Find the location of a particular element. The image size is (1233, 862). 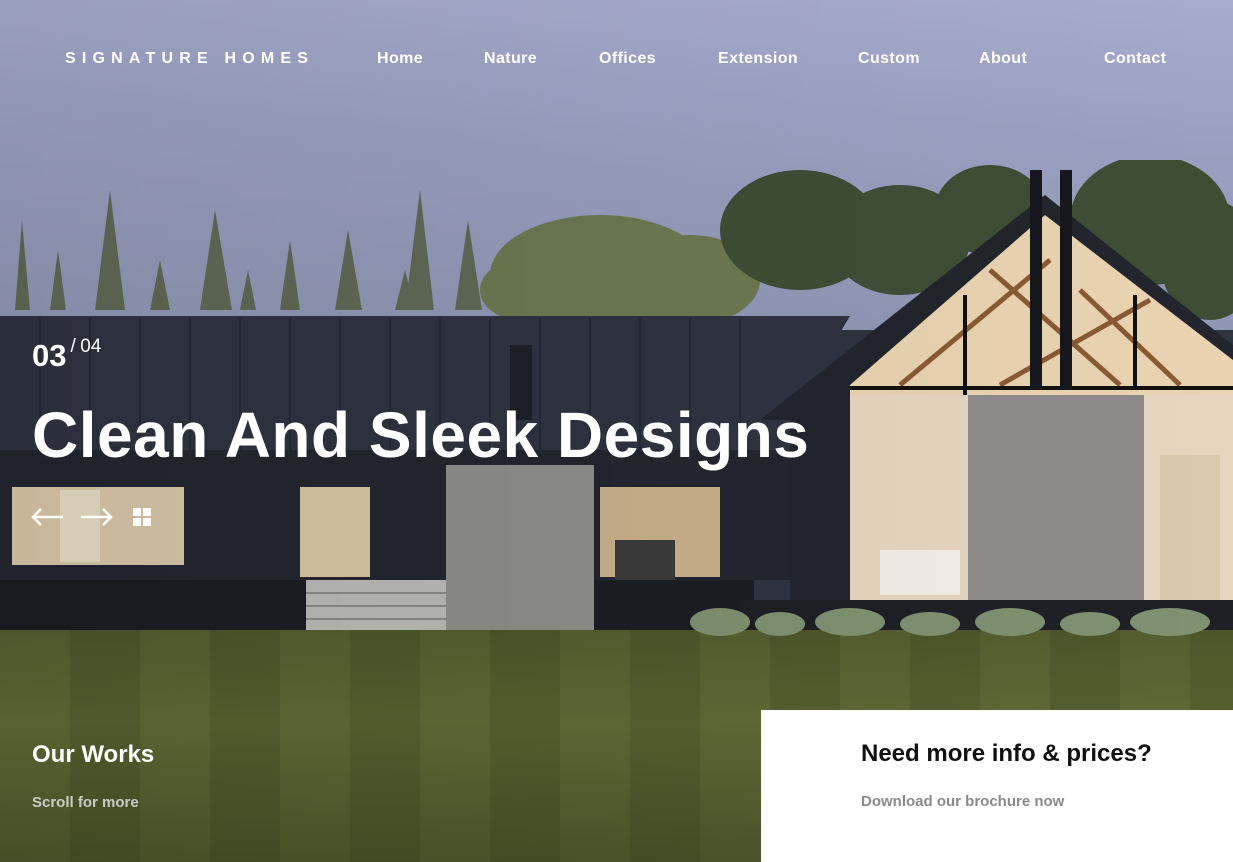

our-works-section: Our Works Scroll for more is located at coordinates (93, 776).